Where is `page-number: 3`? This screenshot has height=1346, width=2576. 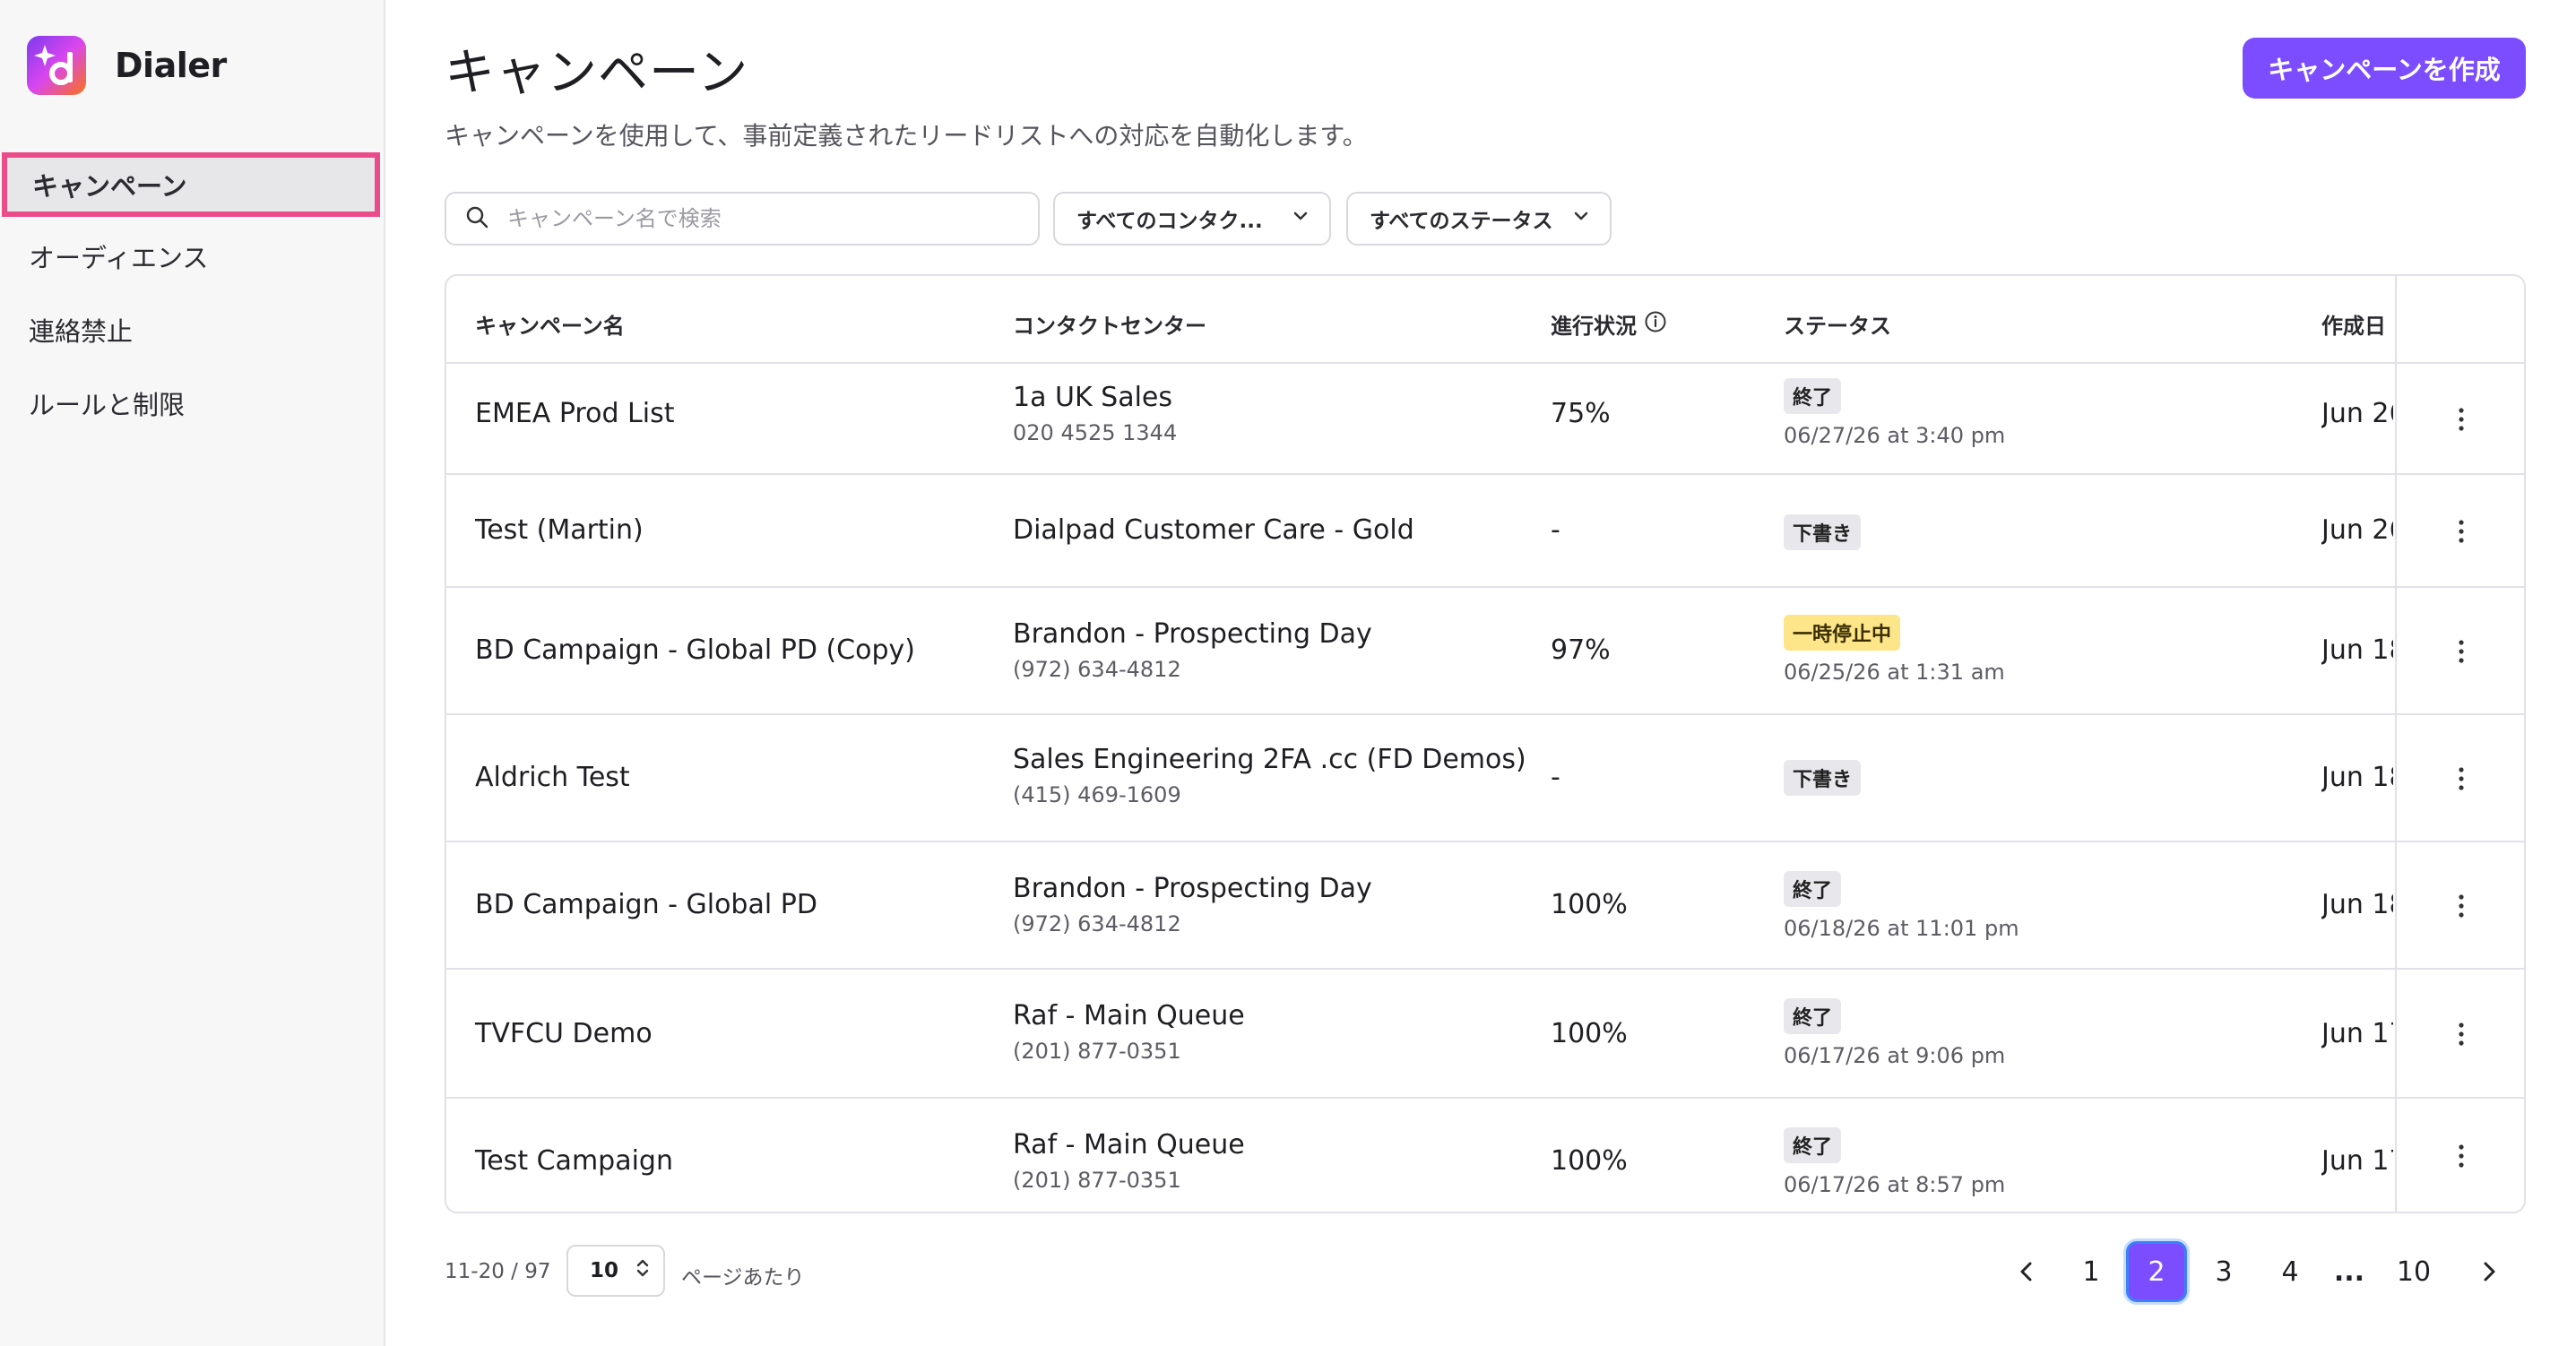 page-number: 3 is located at coordinates (2224, 1271).